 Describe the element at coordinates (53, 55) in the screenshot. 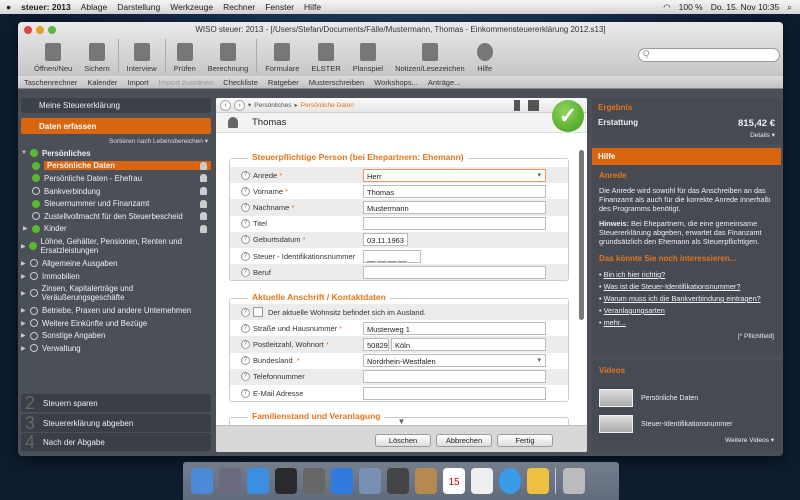

I see `open-new-button: Öffnen/Neu` at that location.